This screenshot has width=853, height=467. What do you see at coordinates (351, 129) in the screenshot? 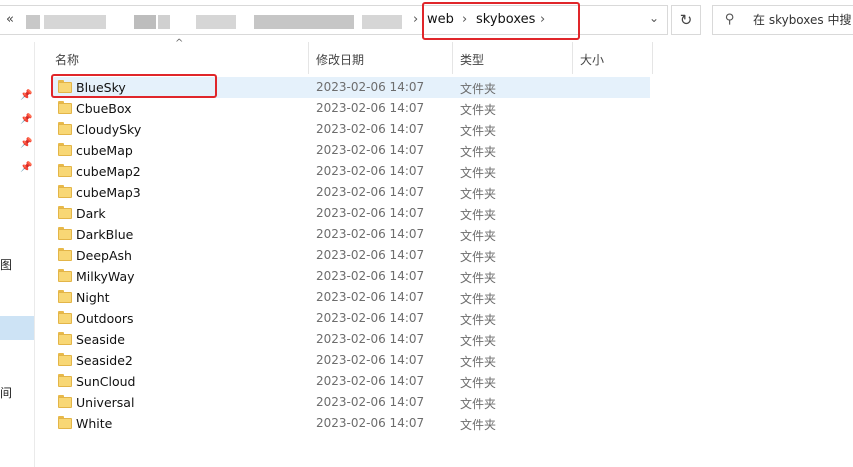
I see `file-row: CloudySky 2023-02-06 14:07 文件夹` at bounding box center [351, 129].